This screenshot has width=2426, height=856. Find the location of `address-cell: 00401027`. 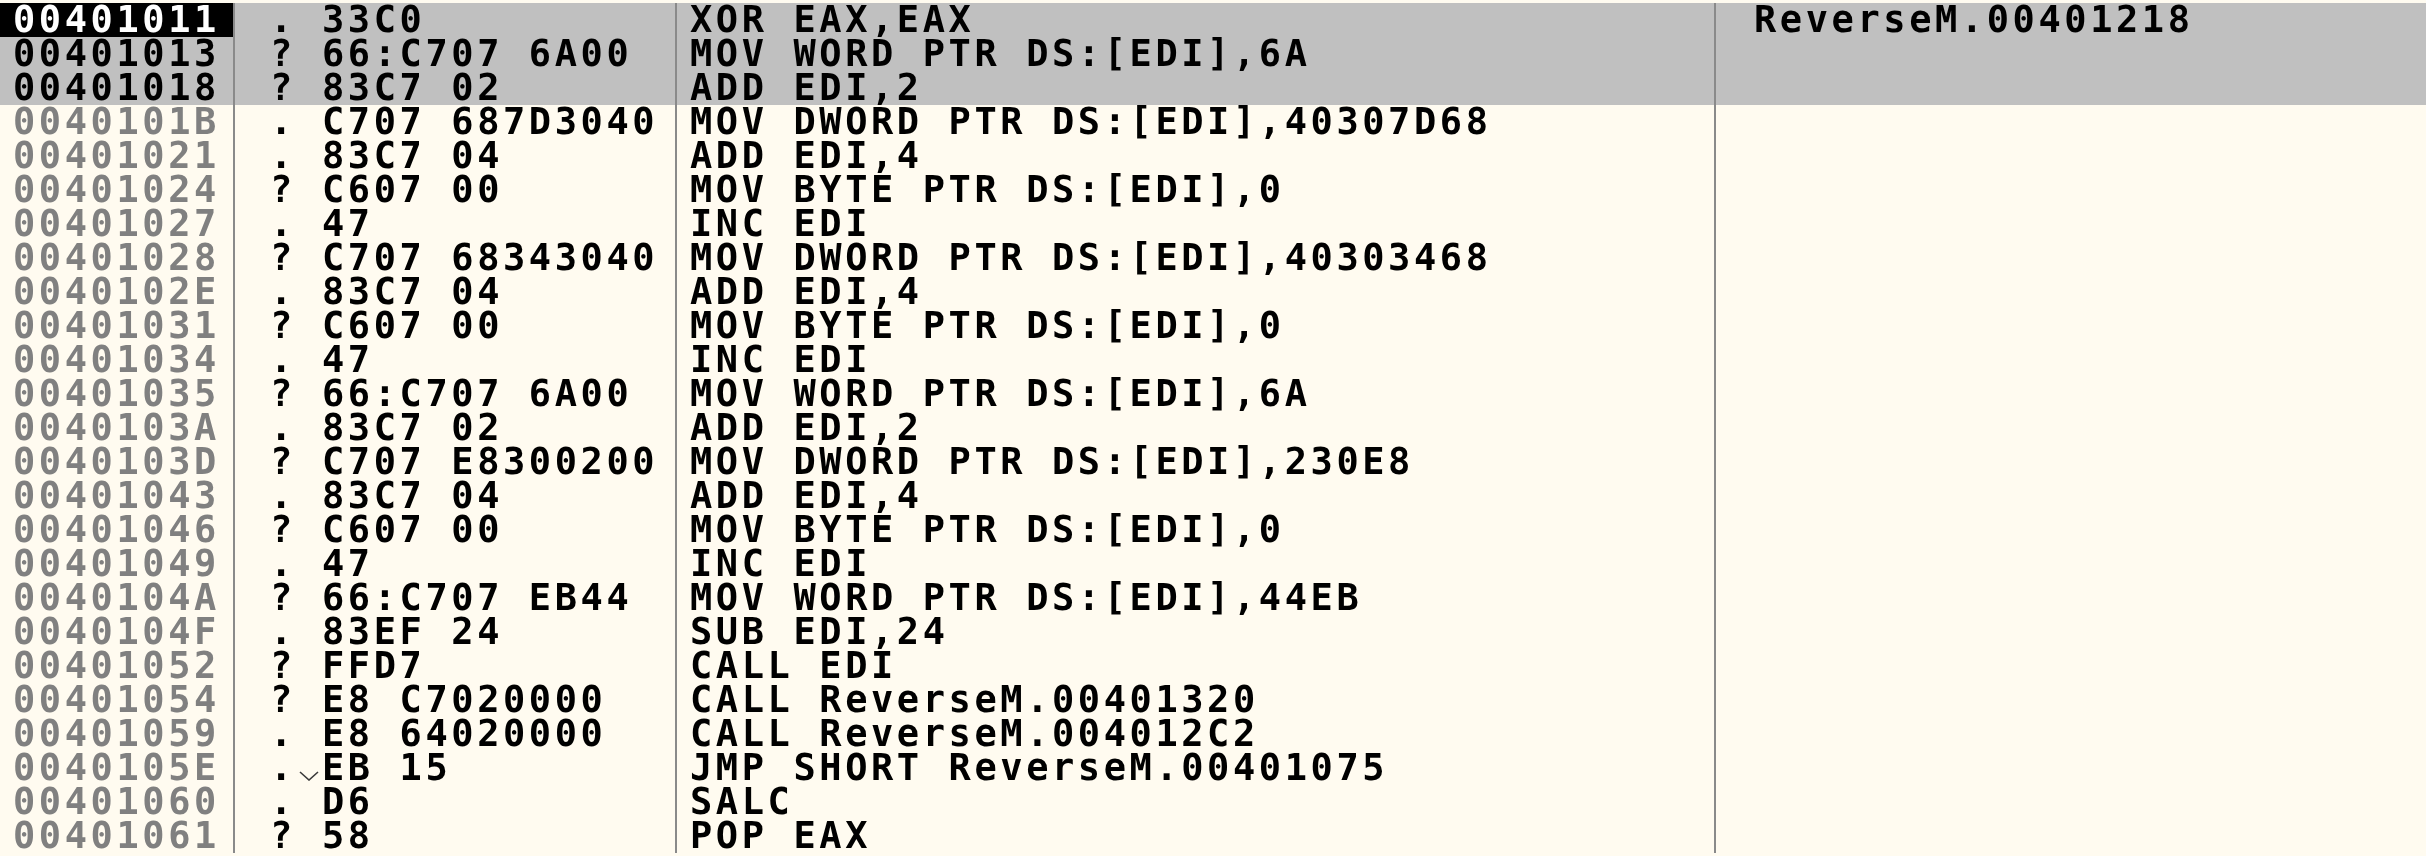

address-cell: 00401027 is located at coordinates (117, 224).